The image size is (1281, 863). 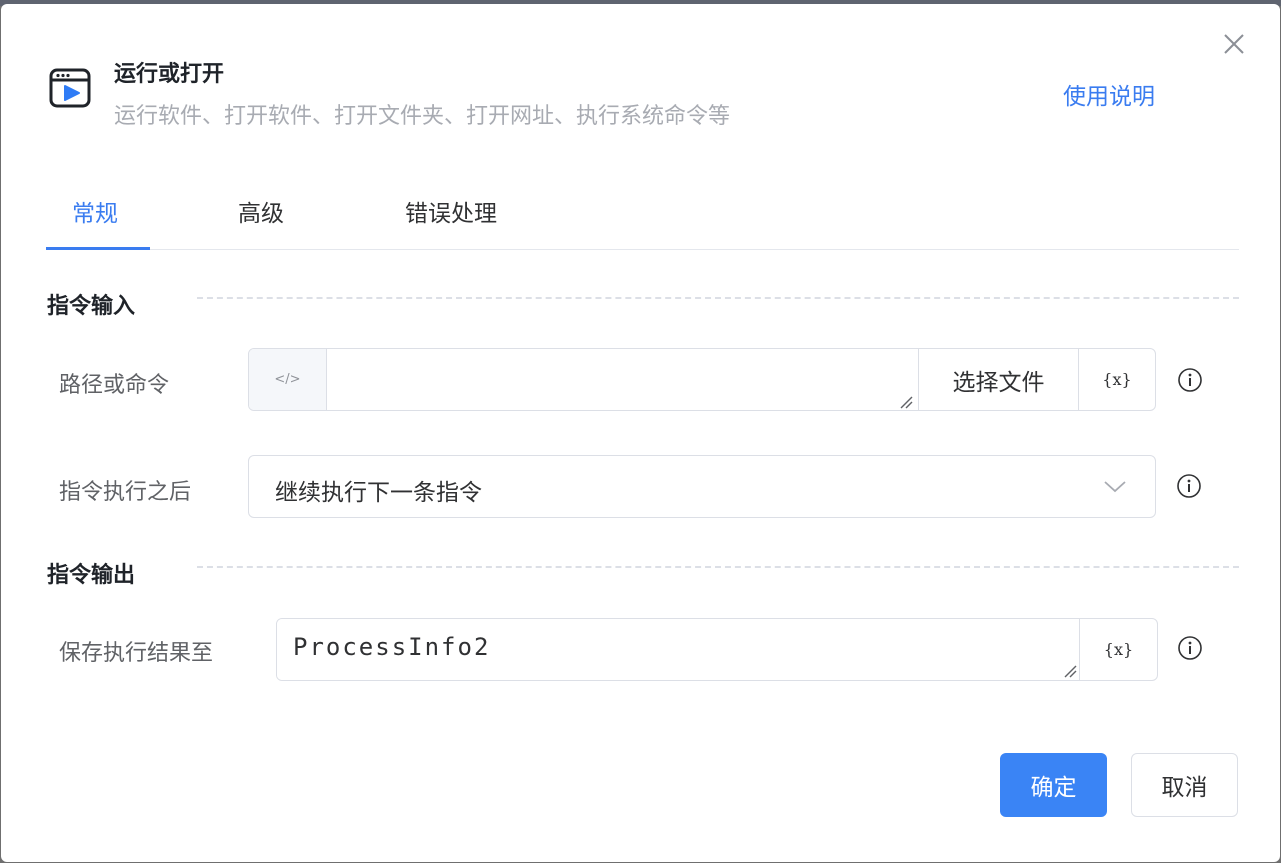 What do you see at coordinates (718, 567) in the screenshot?
I see `section-divider-output` at bounding box center [718, 567].